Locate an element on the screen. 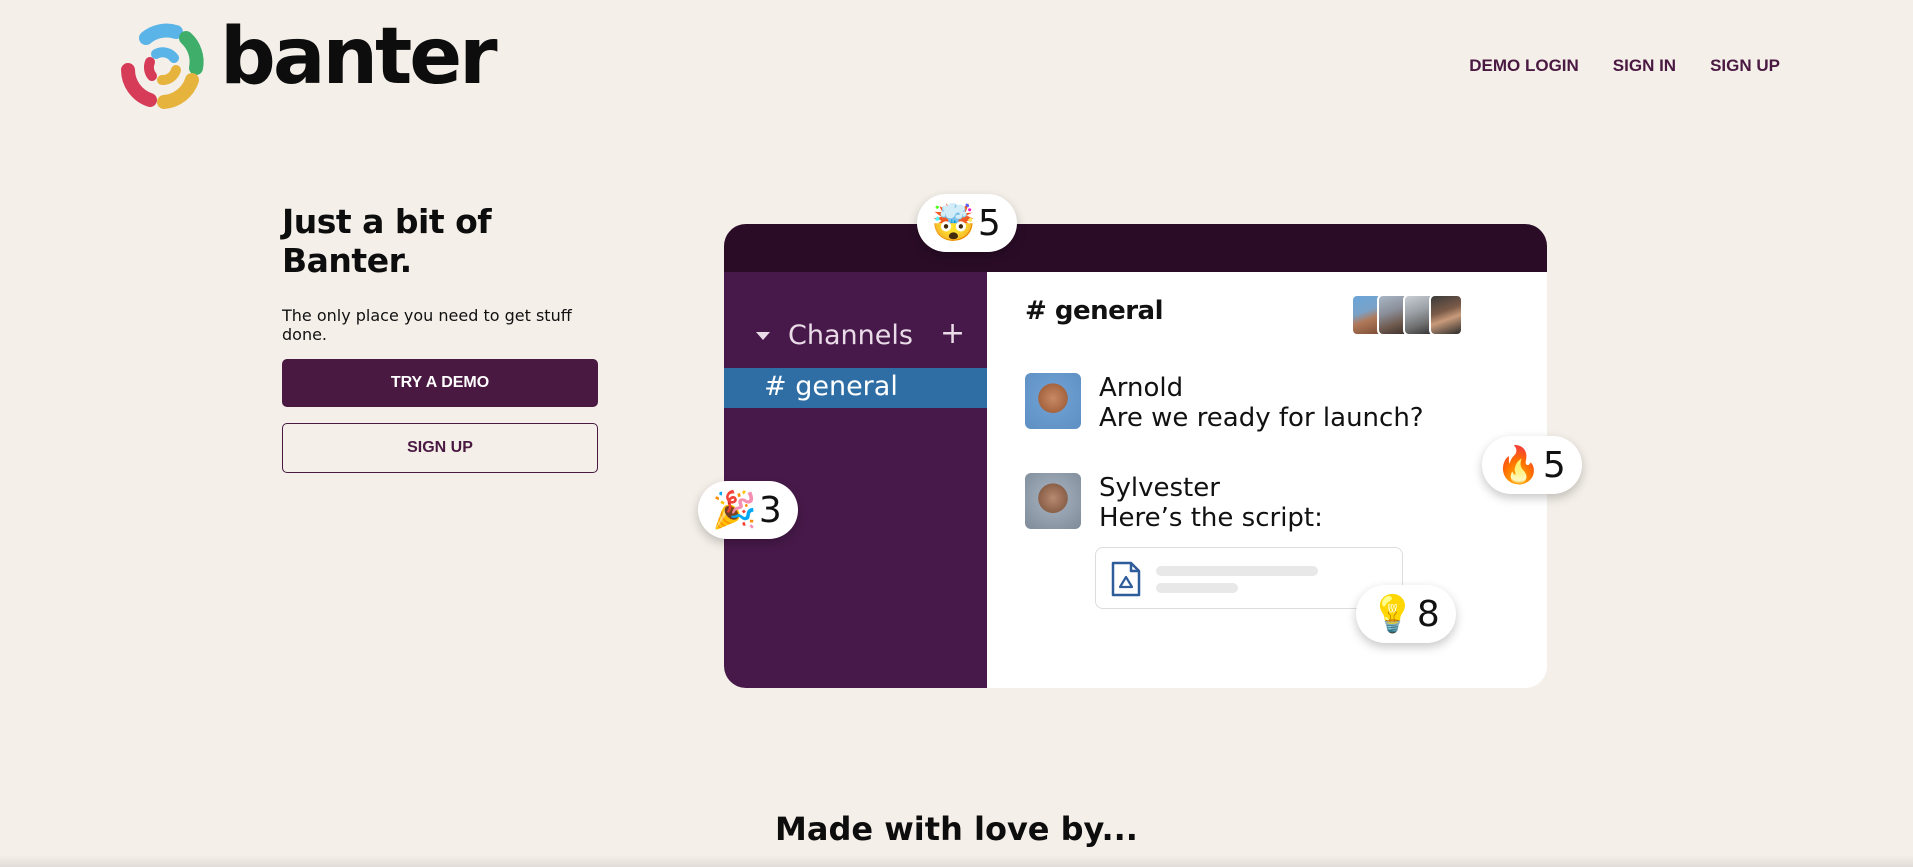  exploding-head-icon: 🤯 is located at coordinates (953, 223).